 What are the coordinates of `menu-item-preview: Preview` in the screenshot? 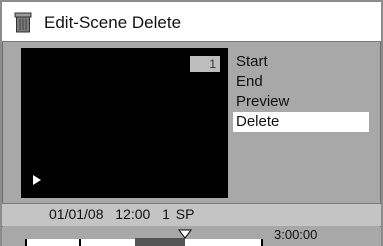 It's located at (301, 102).